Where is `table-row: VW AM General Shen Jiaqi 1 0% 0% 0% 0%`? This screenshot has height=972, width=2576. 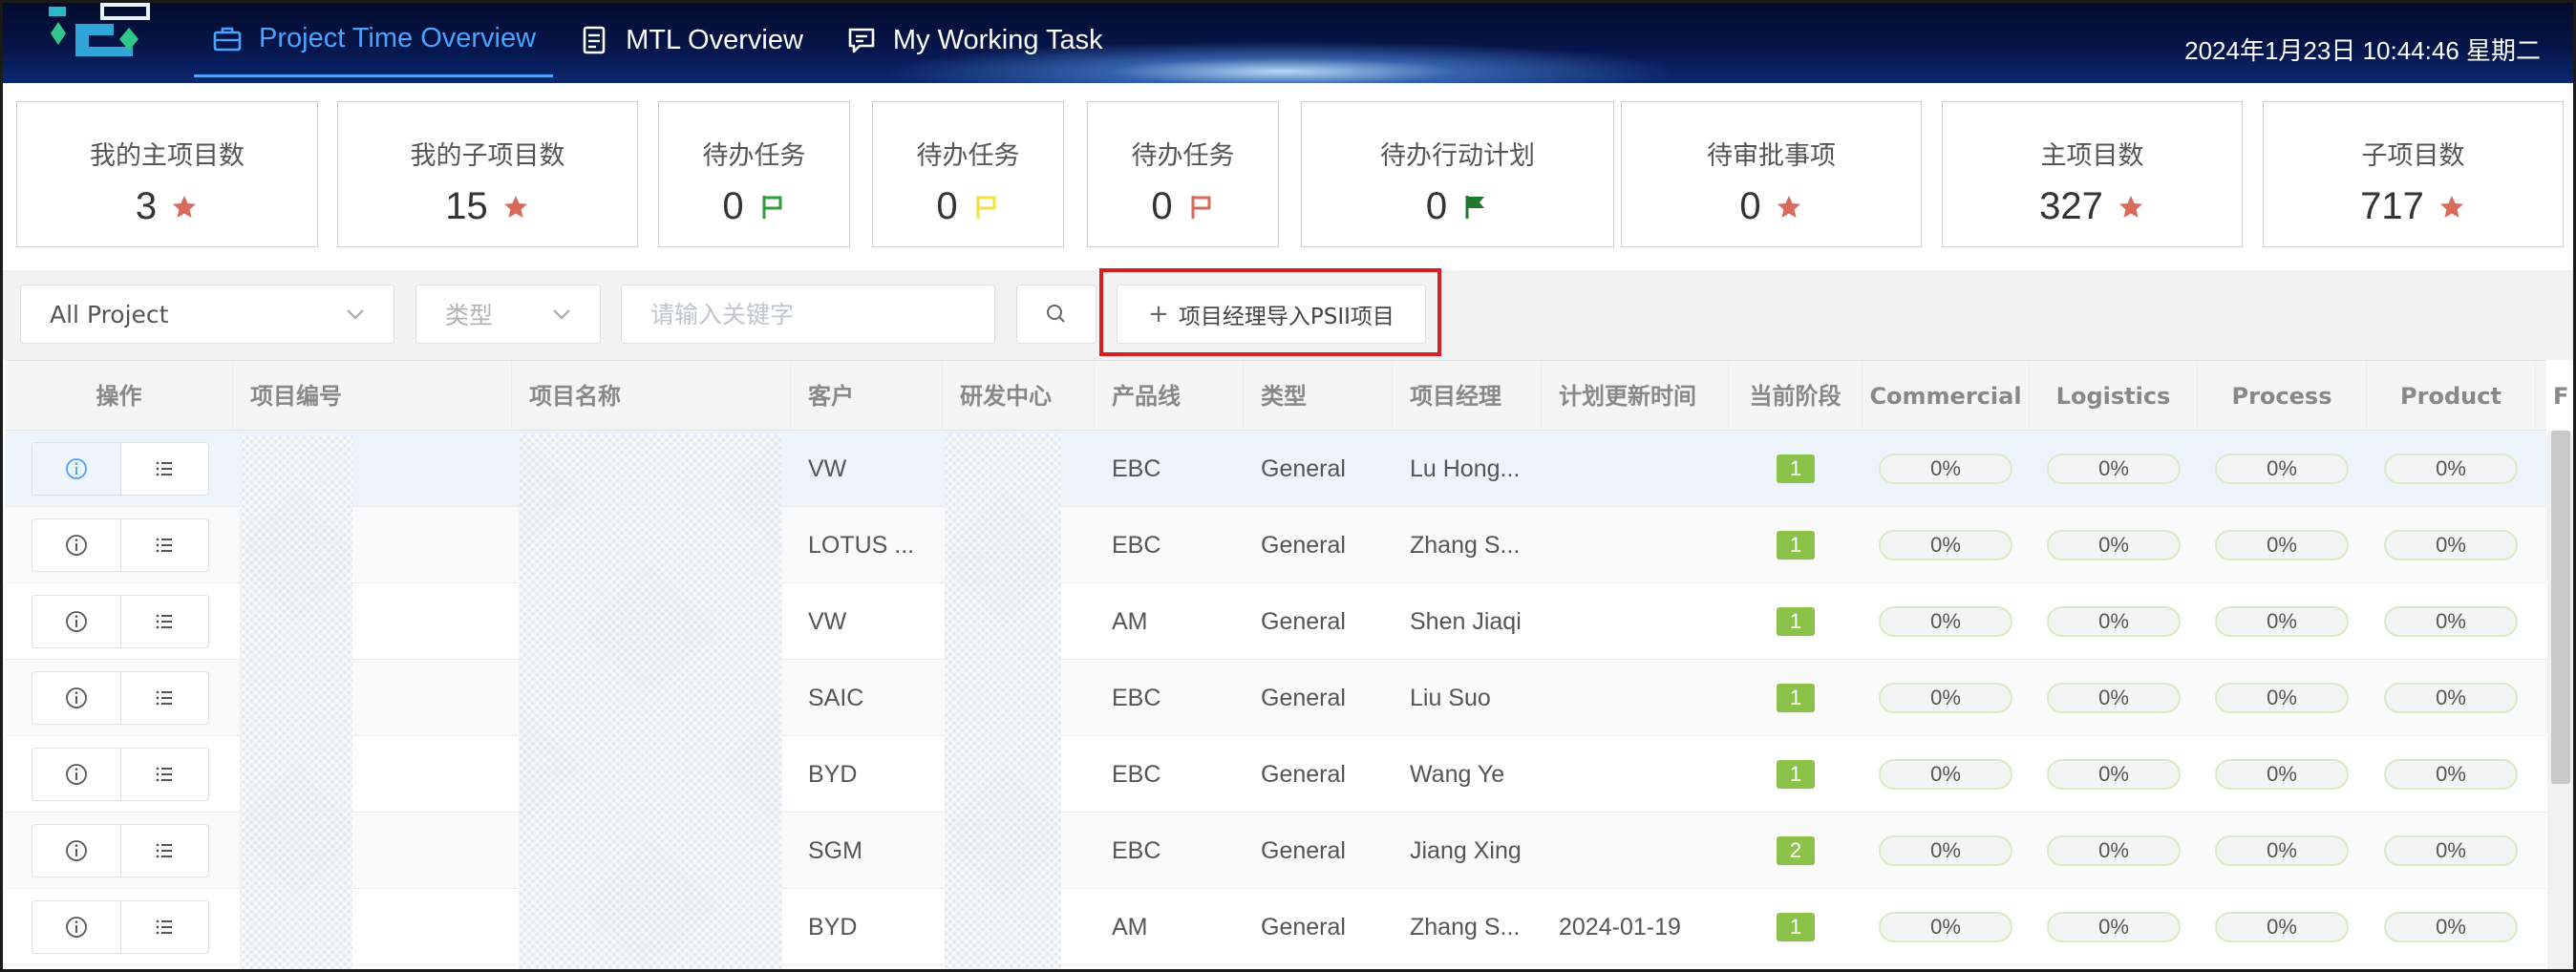 table-row: VW AM General Shen Jiaqi 1 0% 0% 0% 0% is located at coordinates (1276, 621).